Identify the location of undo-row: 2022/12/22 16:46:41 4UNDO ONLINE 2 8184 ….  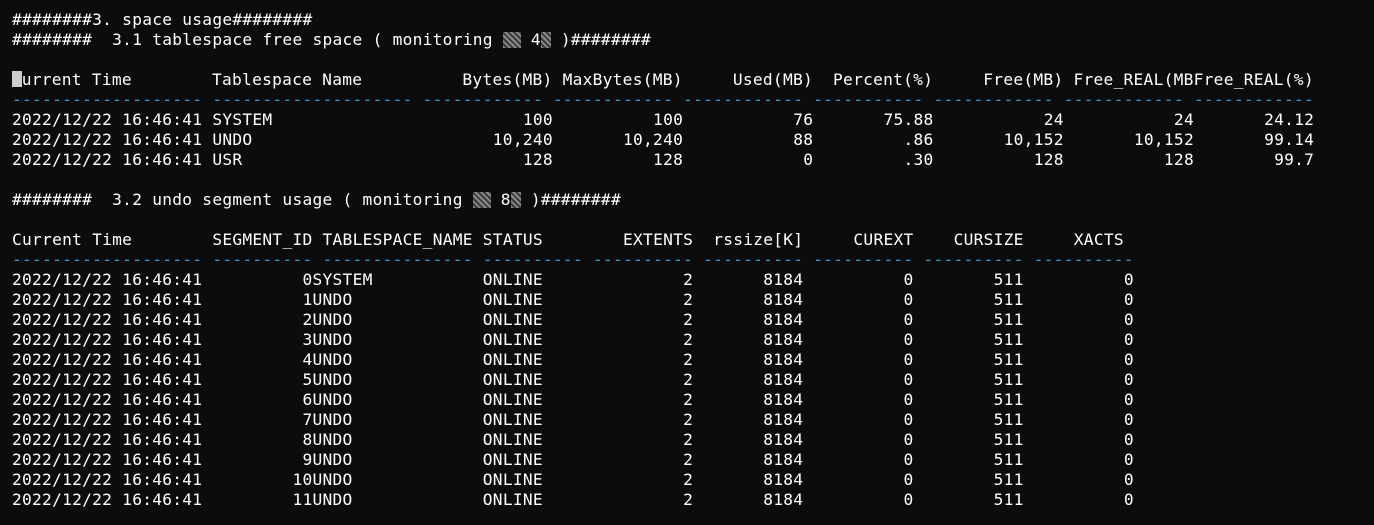
(690, 360).